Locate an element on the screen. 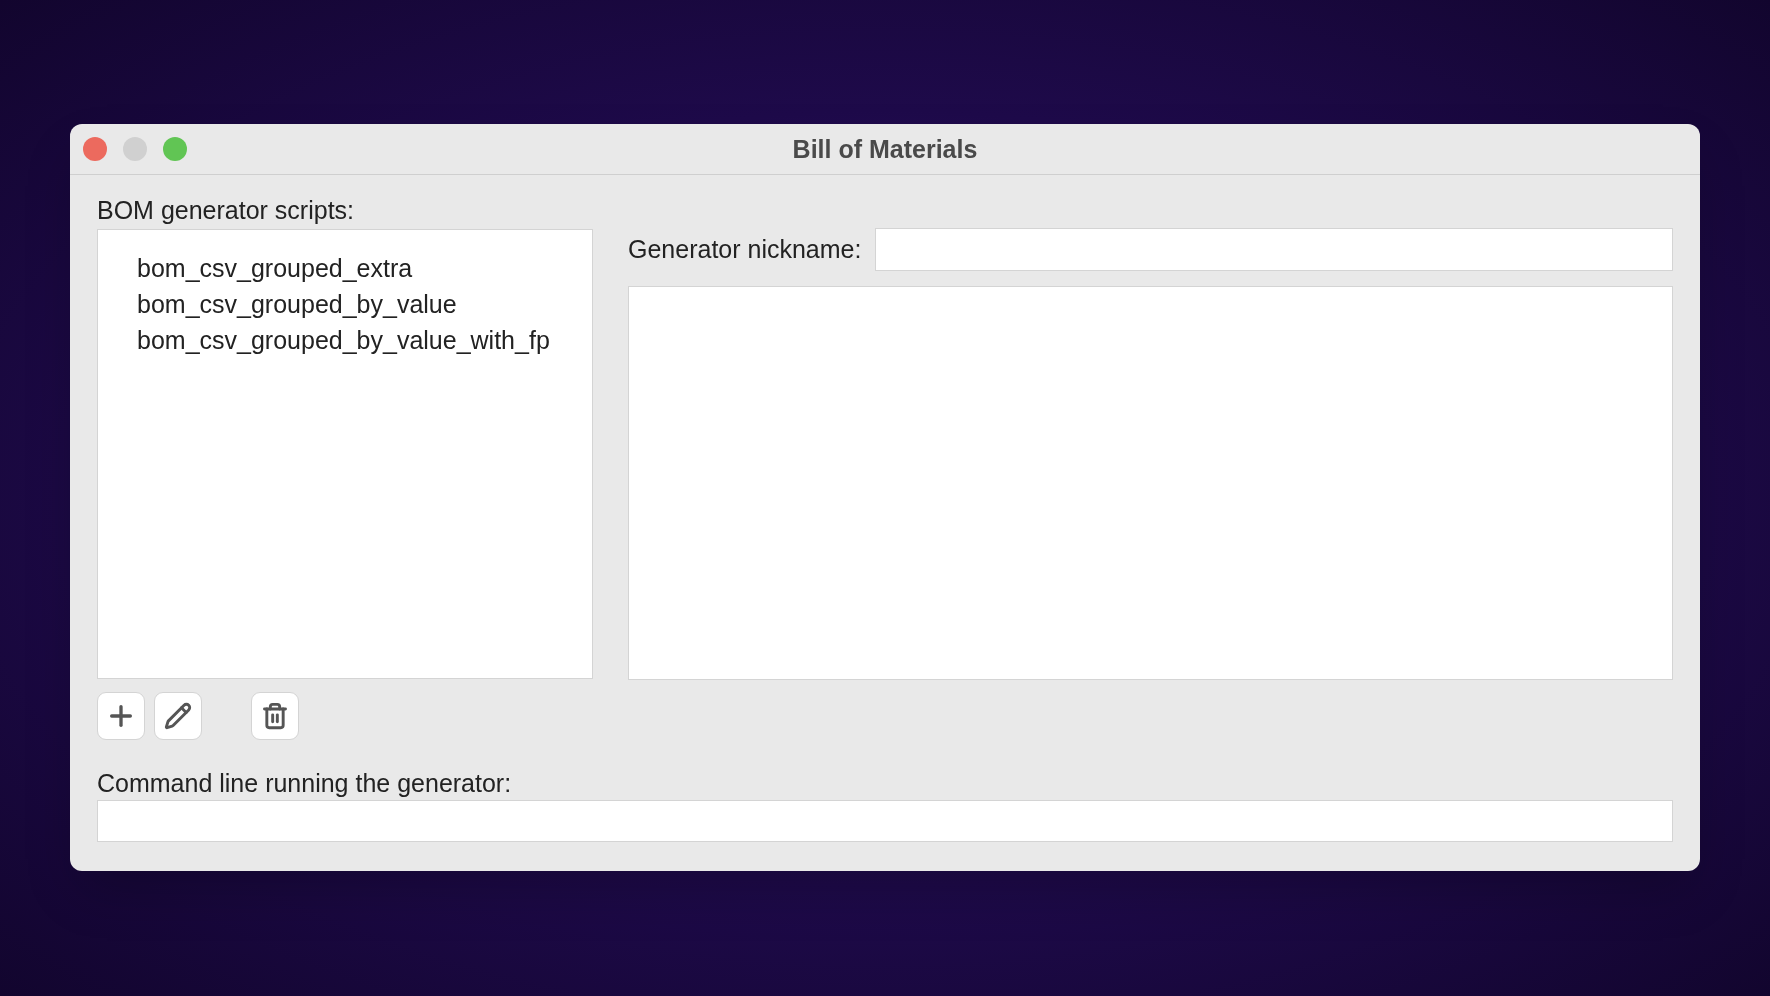 This screenshot has height=996, width=1770. delete-button is located at coordinates (275, 716).